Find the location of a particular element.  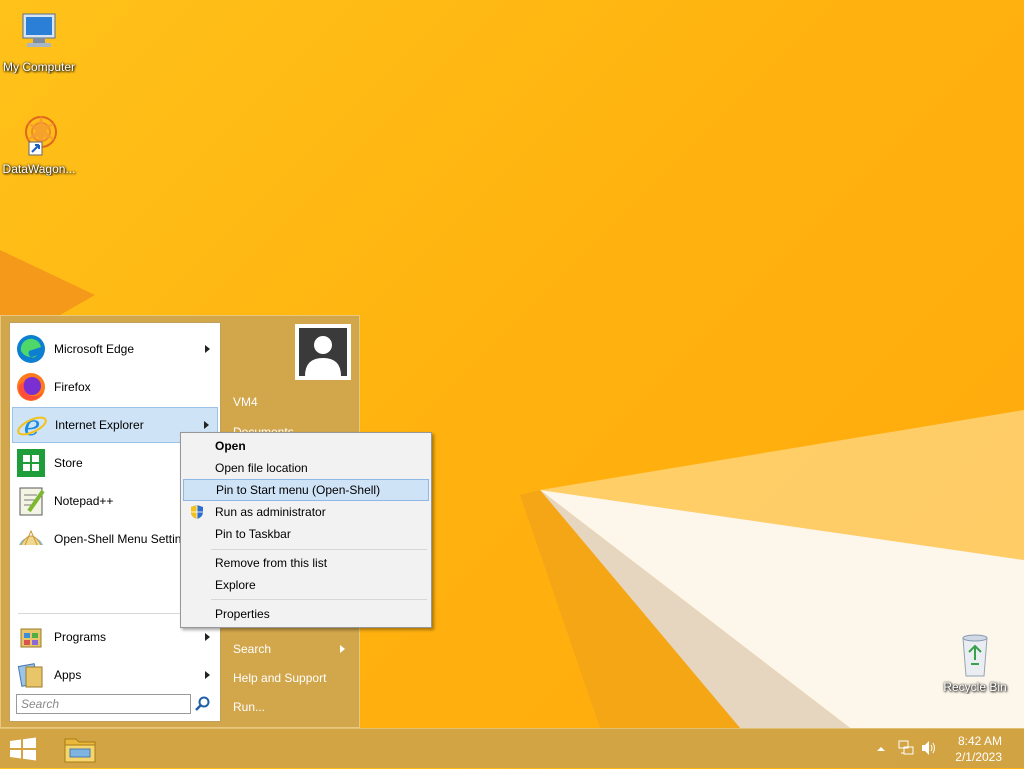

search-icon is located at coordinates (203, 704).